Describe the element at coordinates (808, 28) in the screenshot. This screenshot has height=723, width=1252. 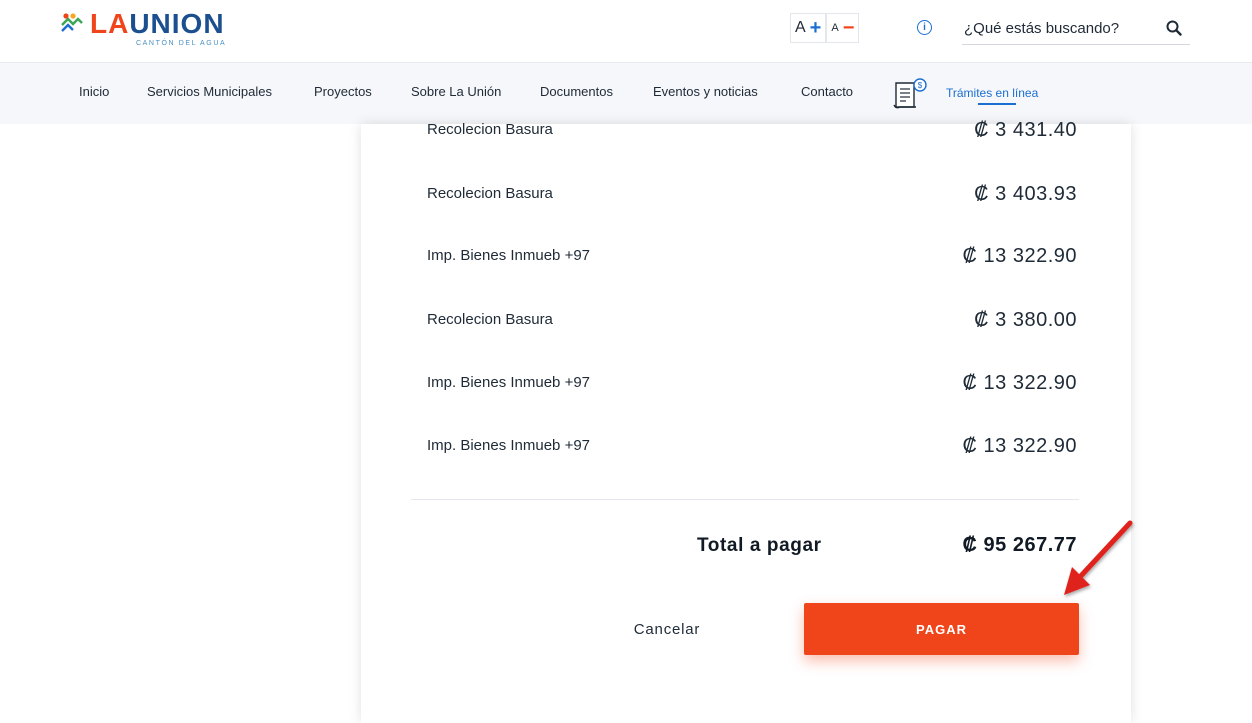
I see `font-increase-button: A +` at that location.